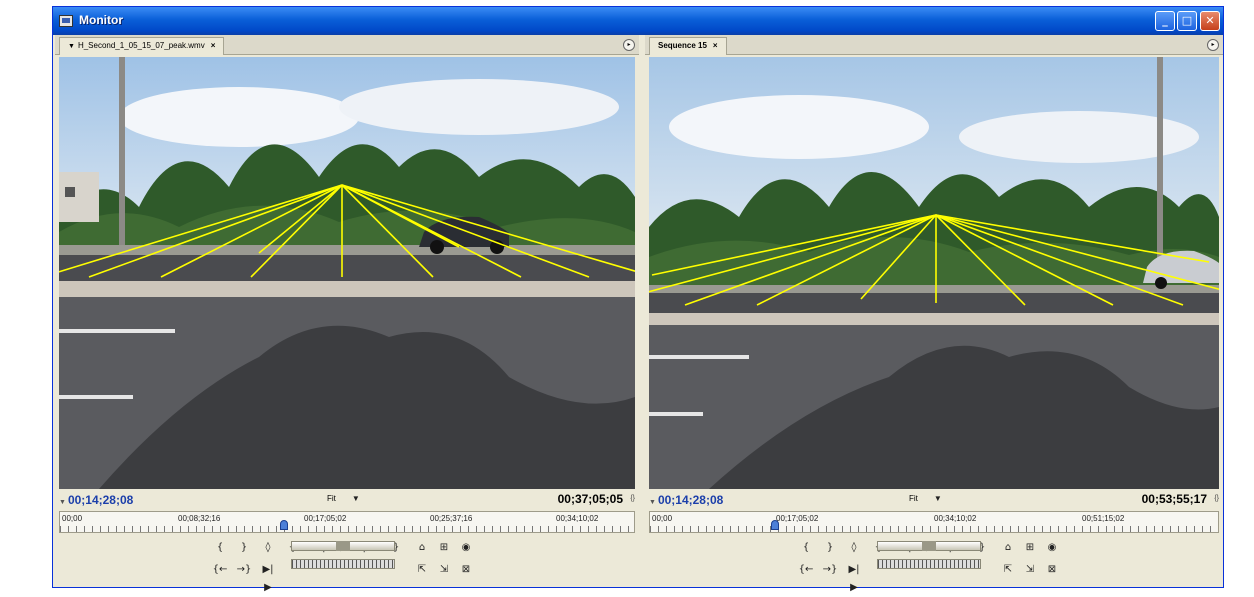 This screenshot has height=597, width=1254. What do you see at coordinates (422, 570) in the screenshot?
I see `insert-button: ⇱` at bounding box center [422, 570].